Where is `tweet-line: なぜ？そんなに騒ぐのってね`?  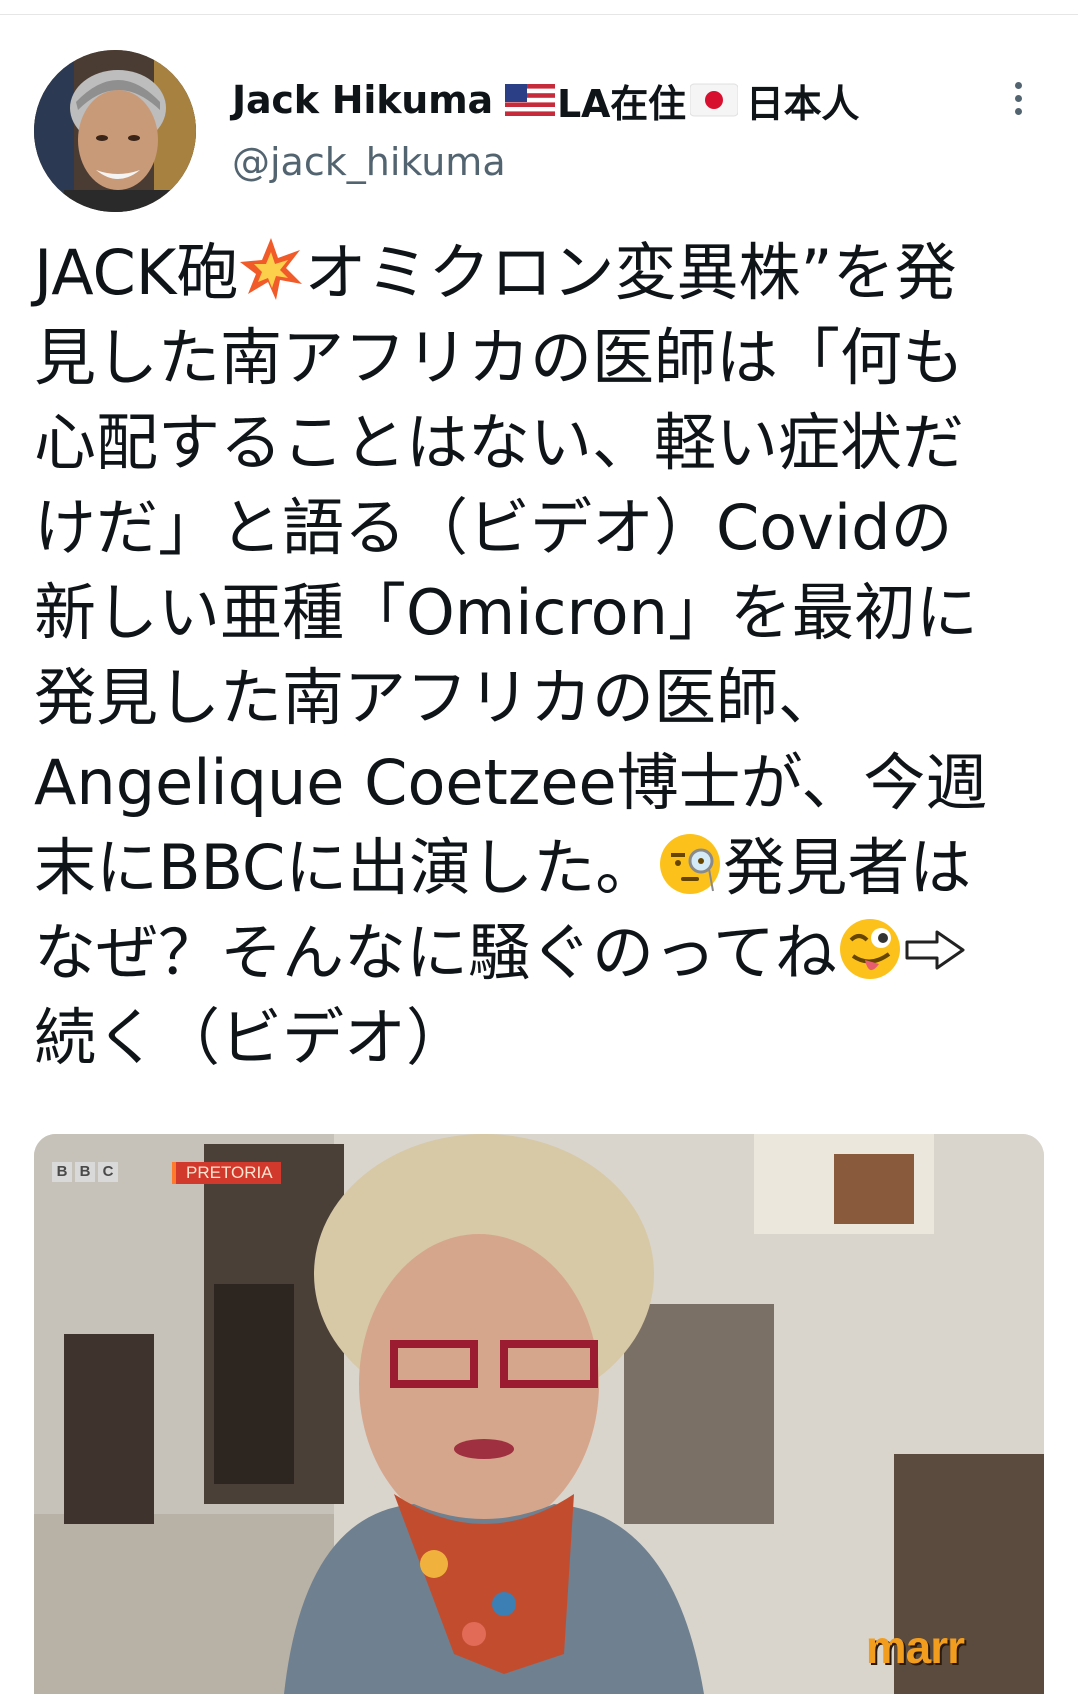
tweet-line: なぜ？そんなに騒ぐのってね is located at coordinates (539, 952).